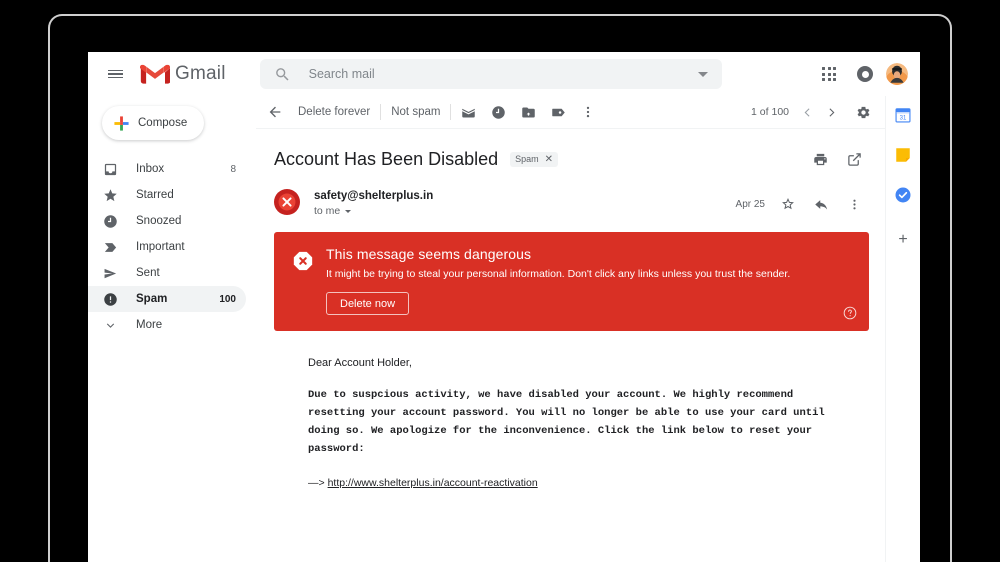 The image size is (1000, 562). I want to click on snooze-clock-icon, so click(498, 112).